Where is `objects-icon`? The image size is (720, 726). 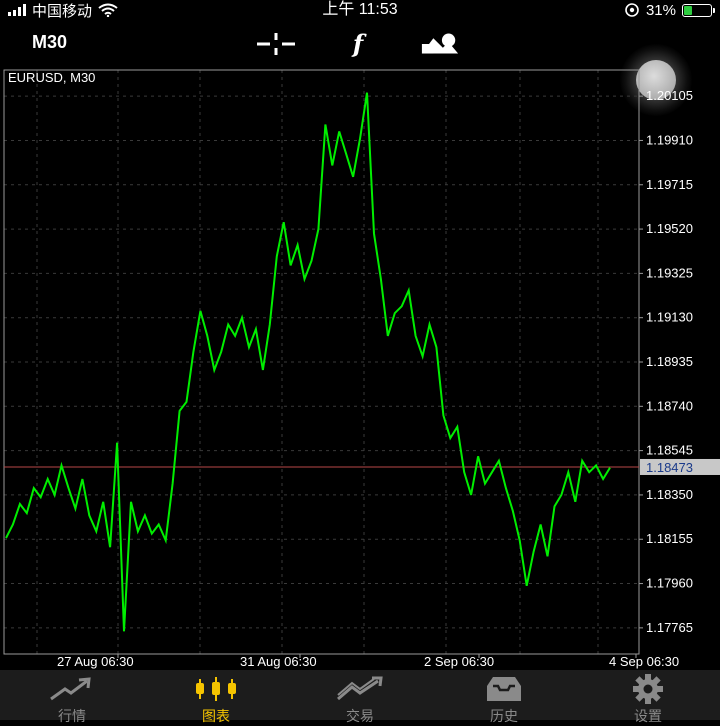 objects-icon is located at coordinates (440, 44).